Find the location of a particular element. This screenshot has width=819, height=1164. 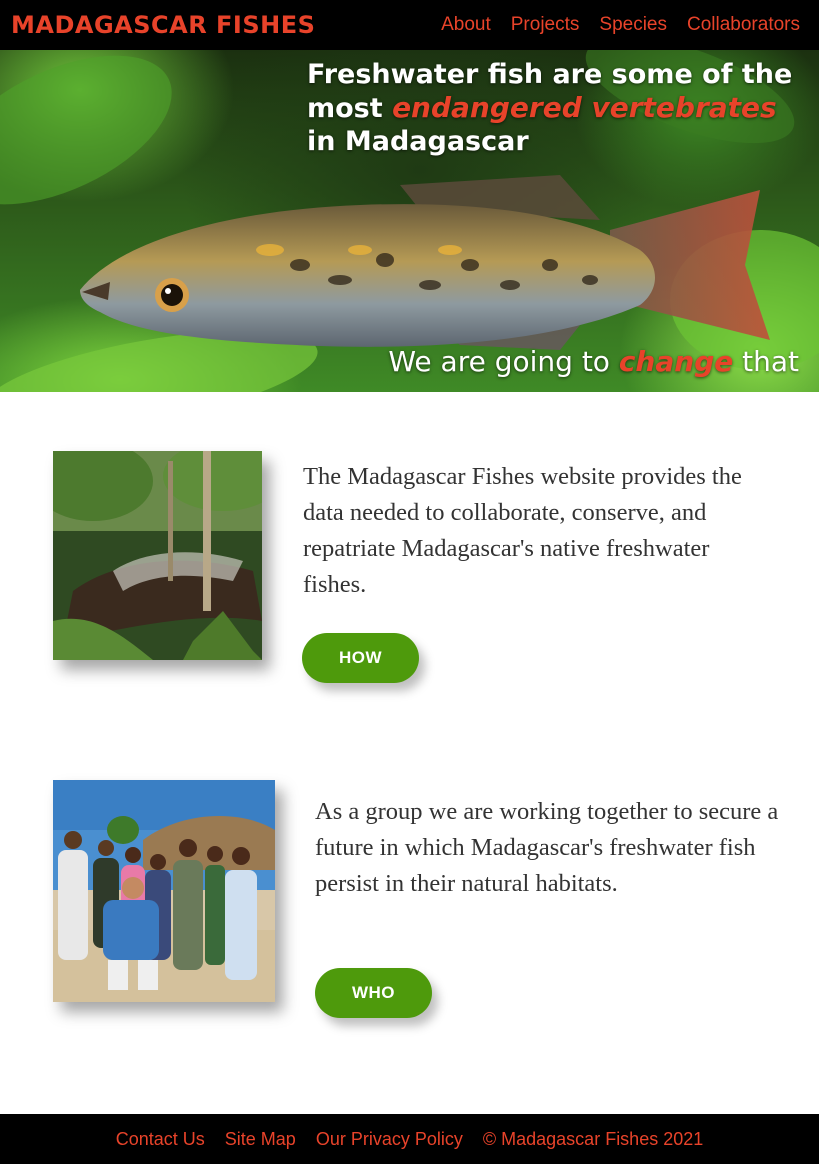

team-photo is located at coordinates (164, 891).